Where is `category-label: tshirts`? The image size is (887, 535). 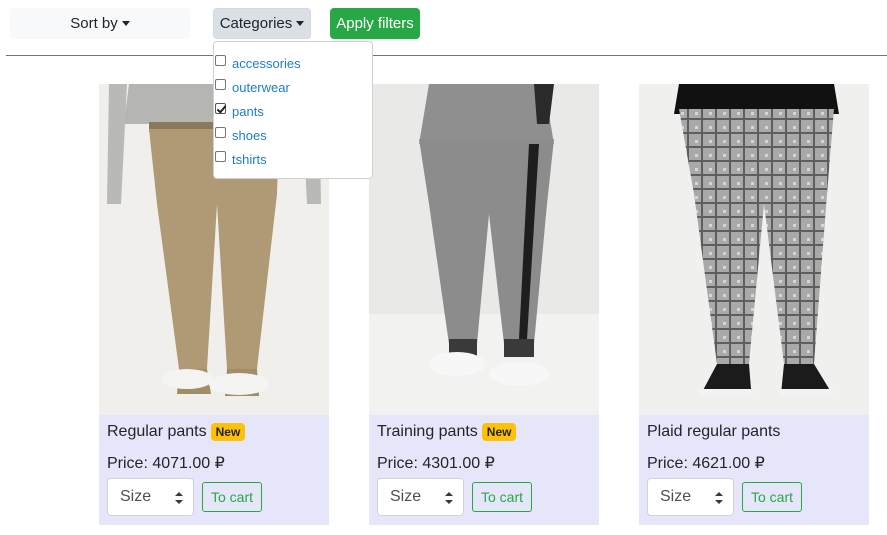
category-label: tshirts is located at coordinates (249, 159).